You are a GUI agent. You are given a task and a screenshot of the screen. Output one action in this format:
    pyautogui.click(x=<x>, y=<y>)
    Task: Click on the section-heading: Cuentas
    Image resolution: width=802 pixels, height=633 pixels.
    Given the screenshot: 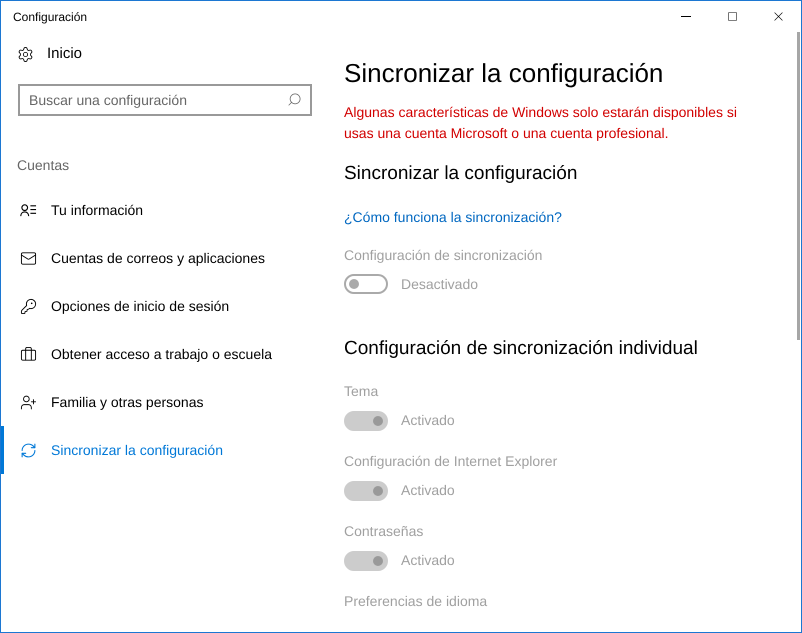 What is the action you would take?
    pyautogui.click(x=43, y=165)
    